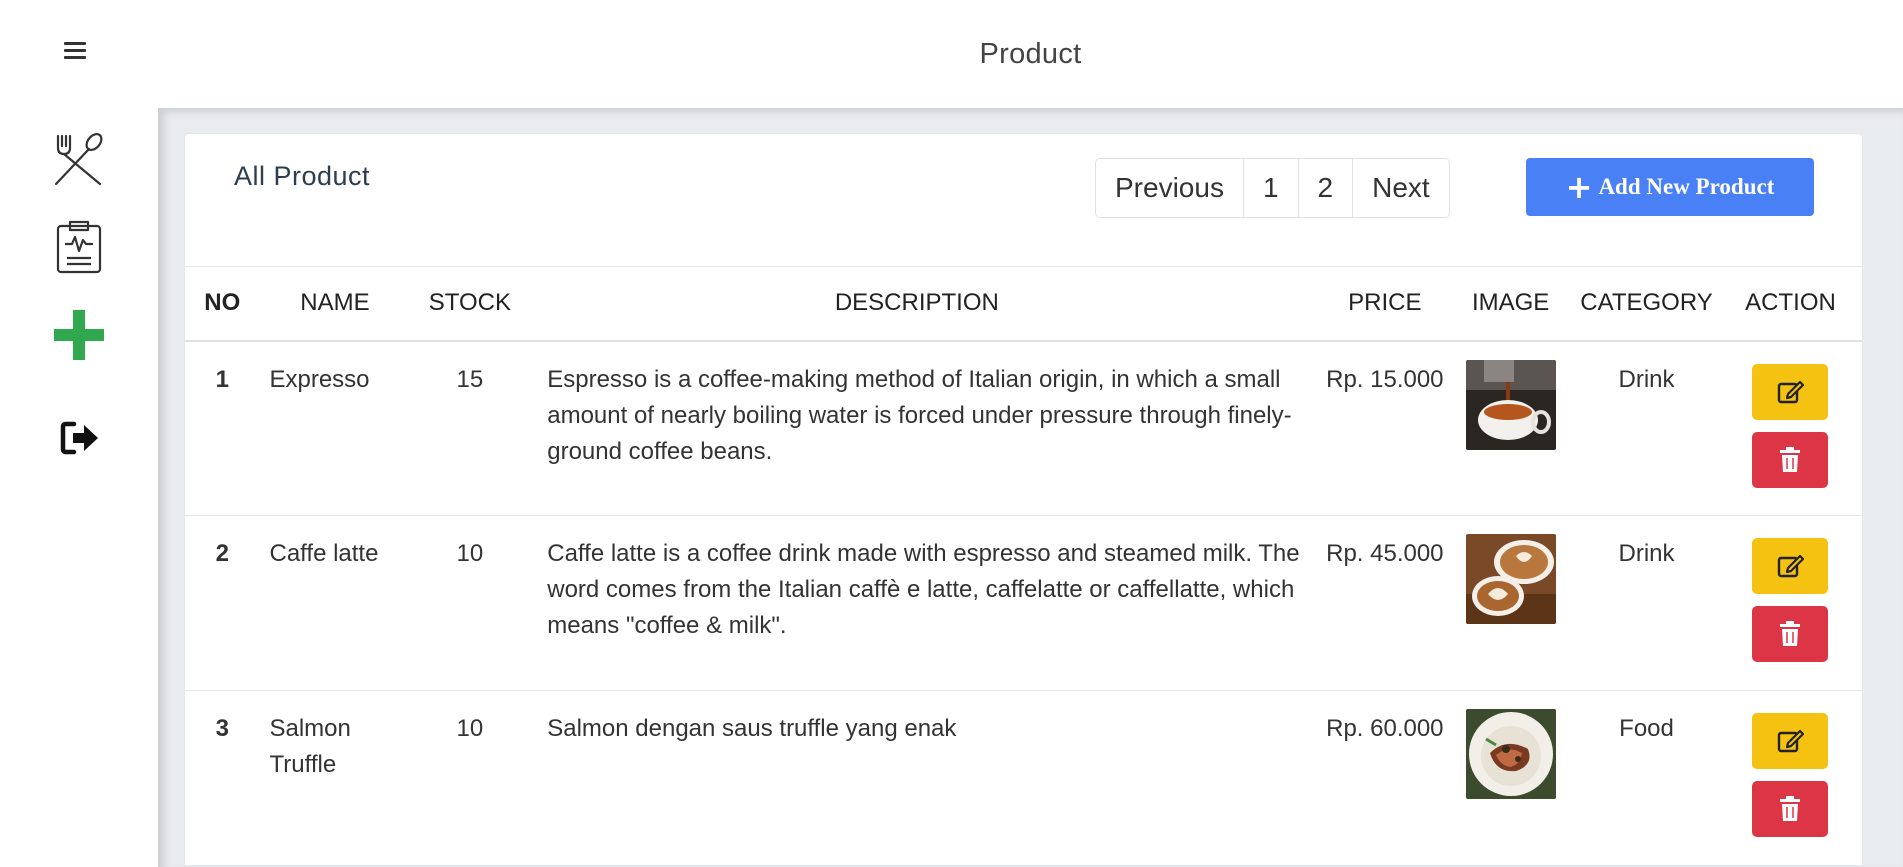 The image size is (1903, 867). I want to click on sidebar, so click(79, 433).